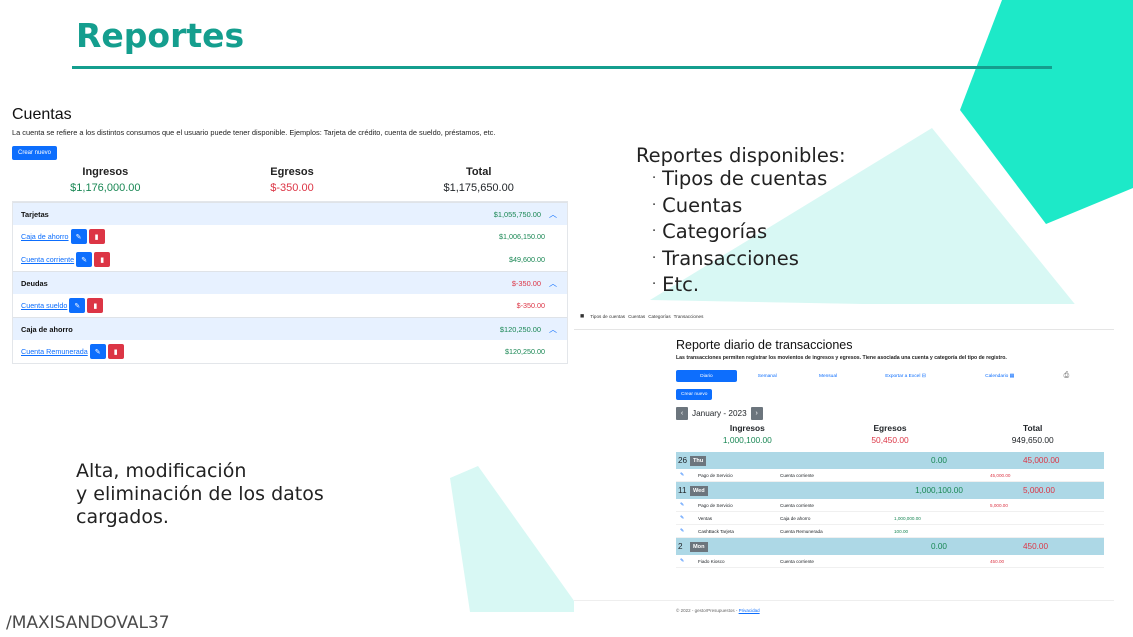 Image resolution: width=1133 pixels, height=637 pixels. Describe the element at coordinates (699, 490) in the screenshot. I see `day-name-badge: Wed` at that location.